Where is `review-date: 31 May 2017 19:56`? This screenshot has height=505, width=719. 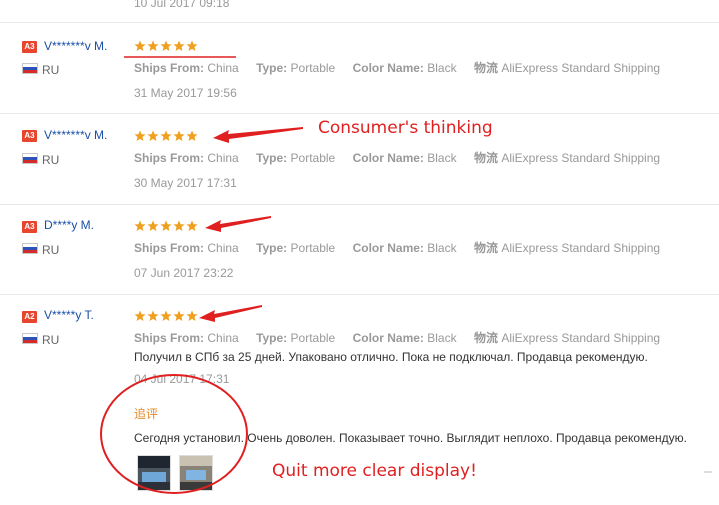 review-date: 31 May 2017 19:56 is located at coordinates (185, 93).